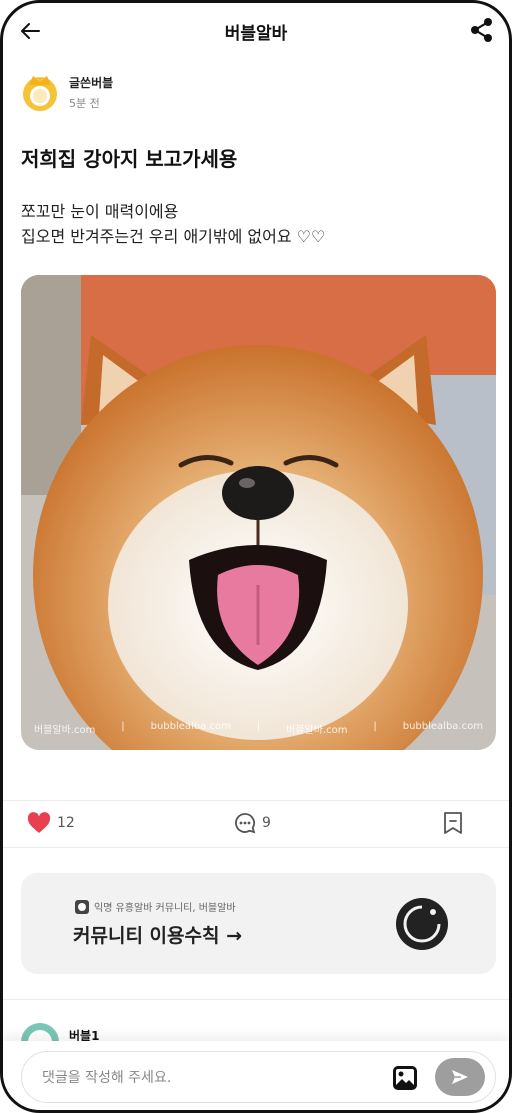 The width and height of the screenshot is (512, 1113). What do you see at coordinates (245, 823) in the screenshot?
I see `speech-bubble-icon` at bounding box center [245, 823].